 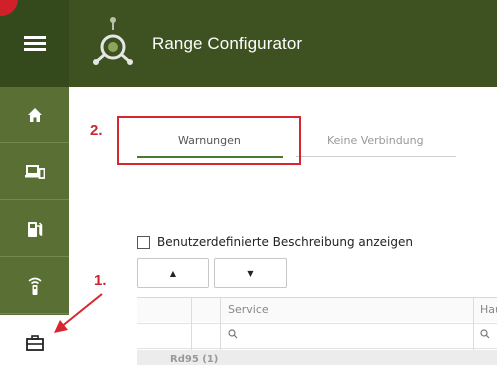 I want to click on sidebar-item-devices, so click(x=34, y=172).